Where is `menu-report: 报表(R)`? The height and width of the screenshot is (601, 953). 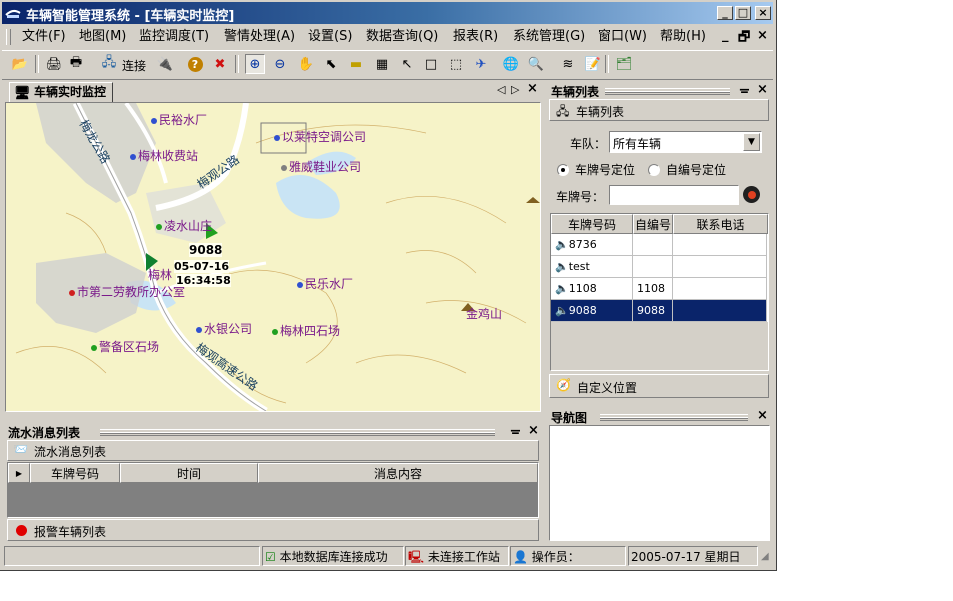 menu-report: 报表(R) is located at coordinates (475, 37).